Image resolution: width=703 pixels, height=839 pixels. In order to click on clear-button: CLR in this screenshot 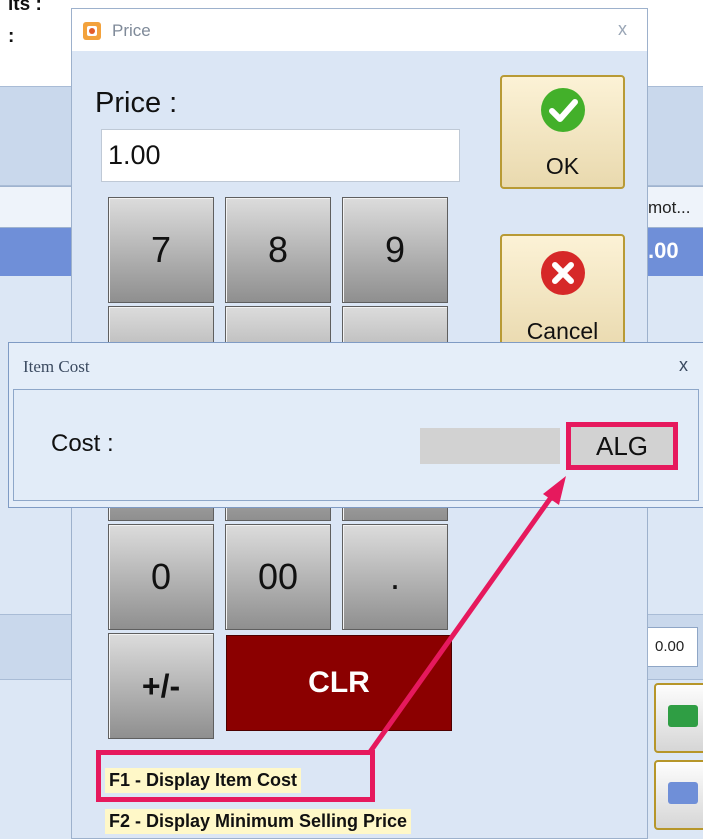, I will do `click(339, 683)`.